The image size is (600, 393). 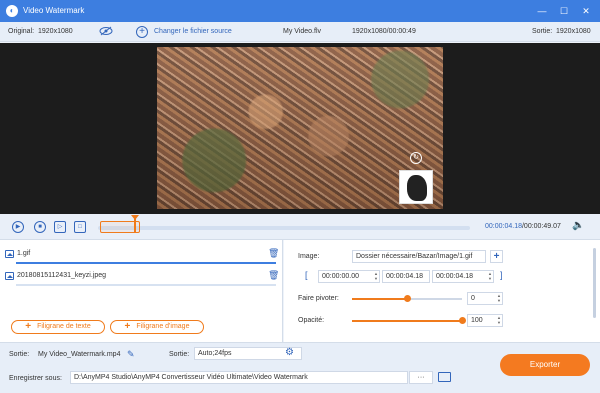 I want to click on watermark-name: 1.gif, so click(x=24, y=253).